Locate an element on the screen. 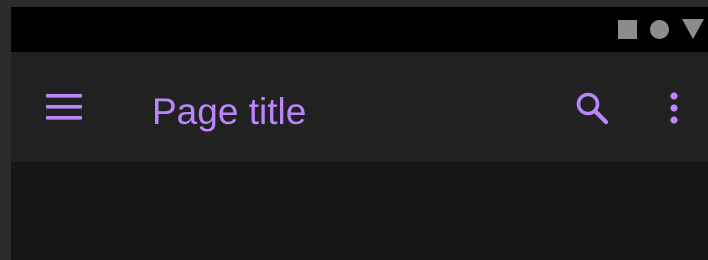  search-button is located at coordinates (592, 108).